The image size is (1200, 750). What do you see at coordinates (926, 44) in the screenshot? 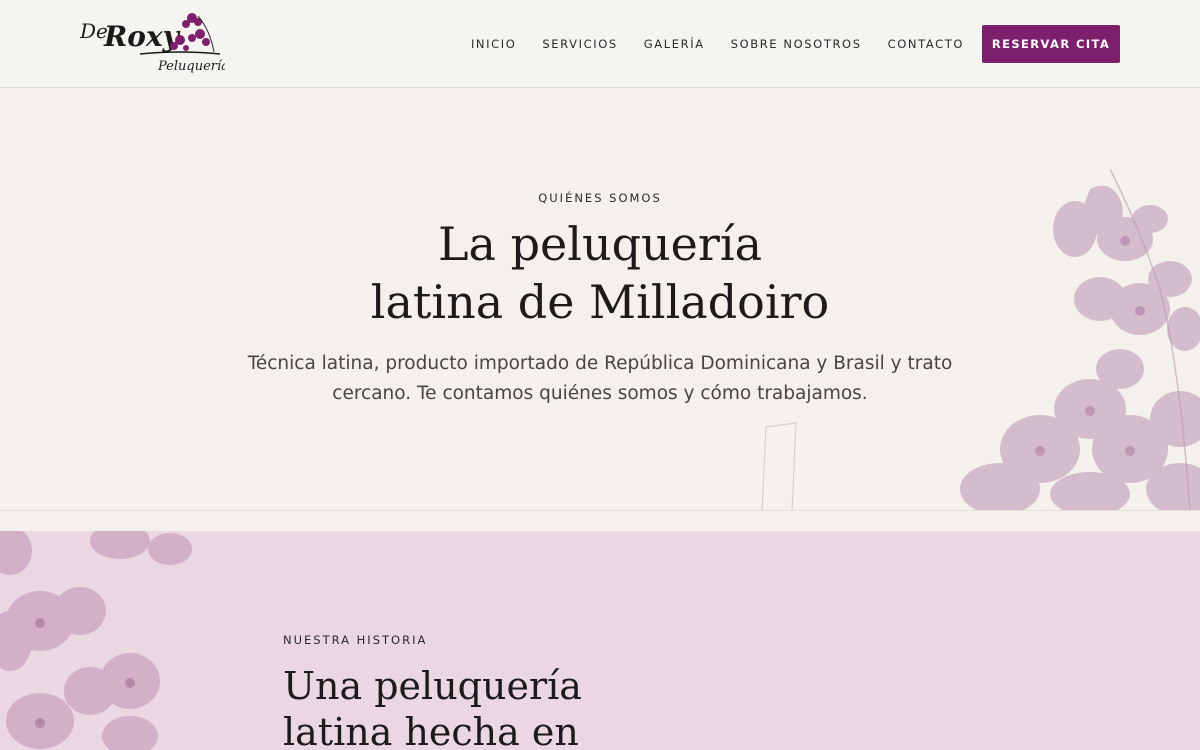
I see `nav-contacto: CONTACTO` at bounding box center [926, 44].